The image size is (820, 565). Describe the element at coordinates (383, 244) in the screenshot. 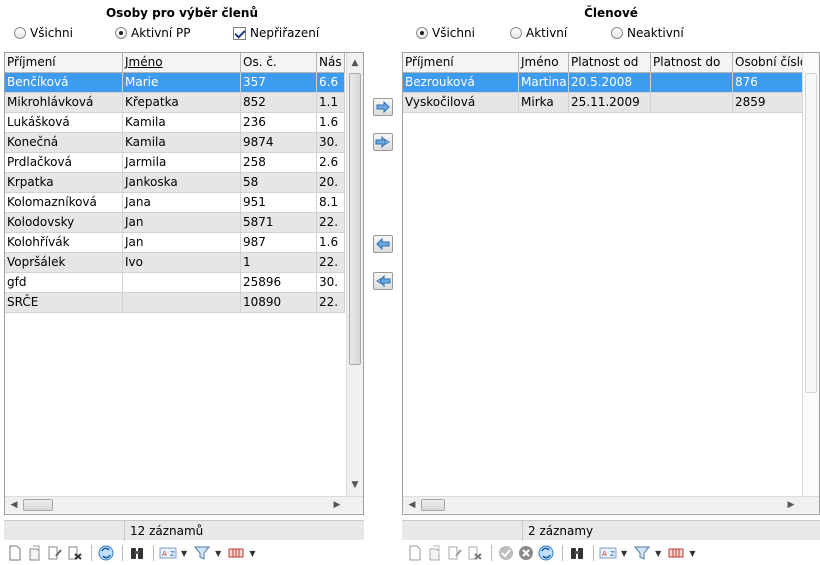

I see `move-left-button` at that location.